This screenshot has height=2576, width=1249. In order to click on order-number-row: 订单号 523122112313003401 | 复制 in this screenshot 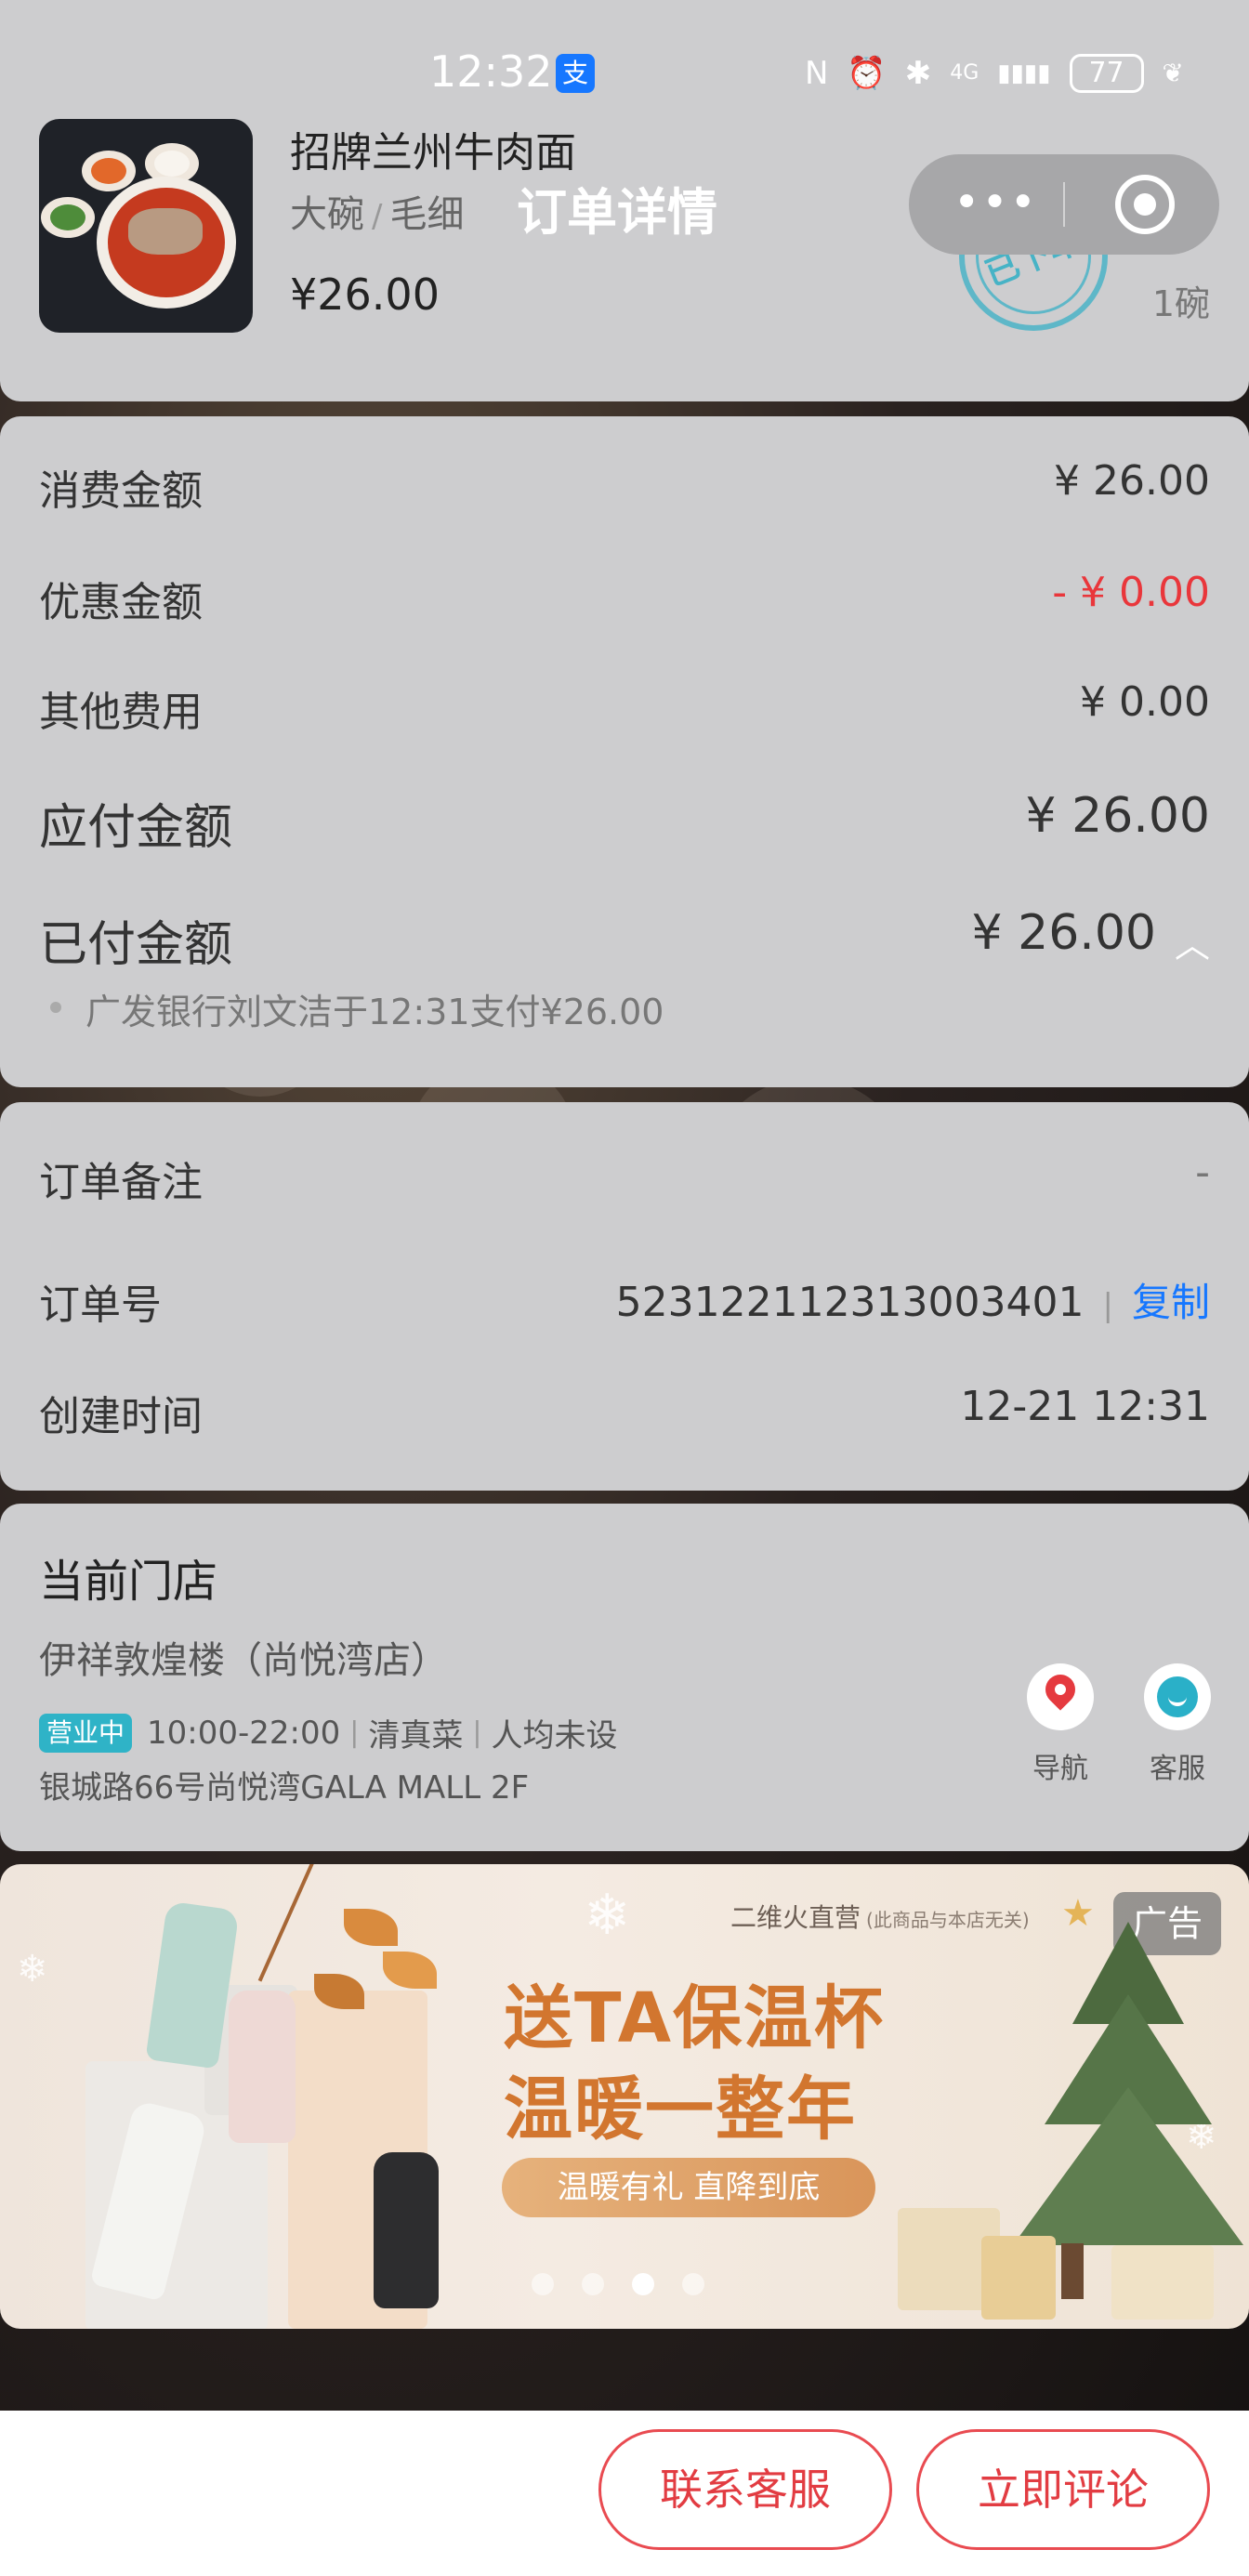, I will do `click(624, 1300)`.